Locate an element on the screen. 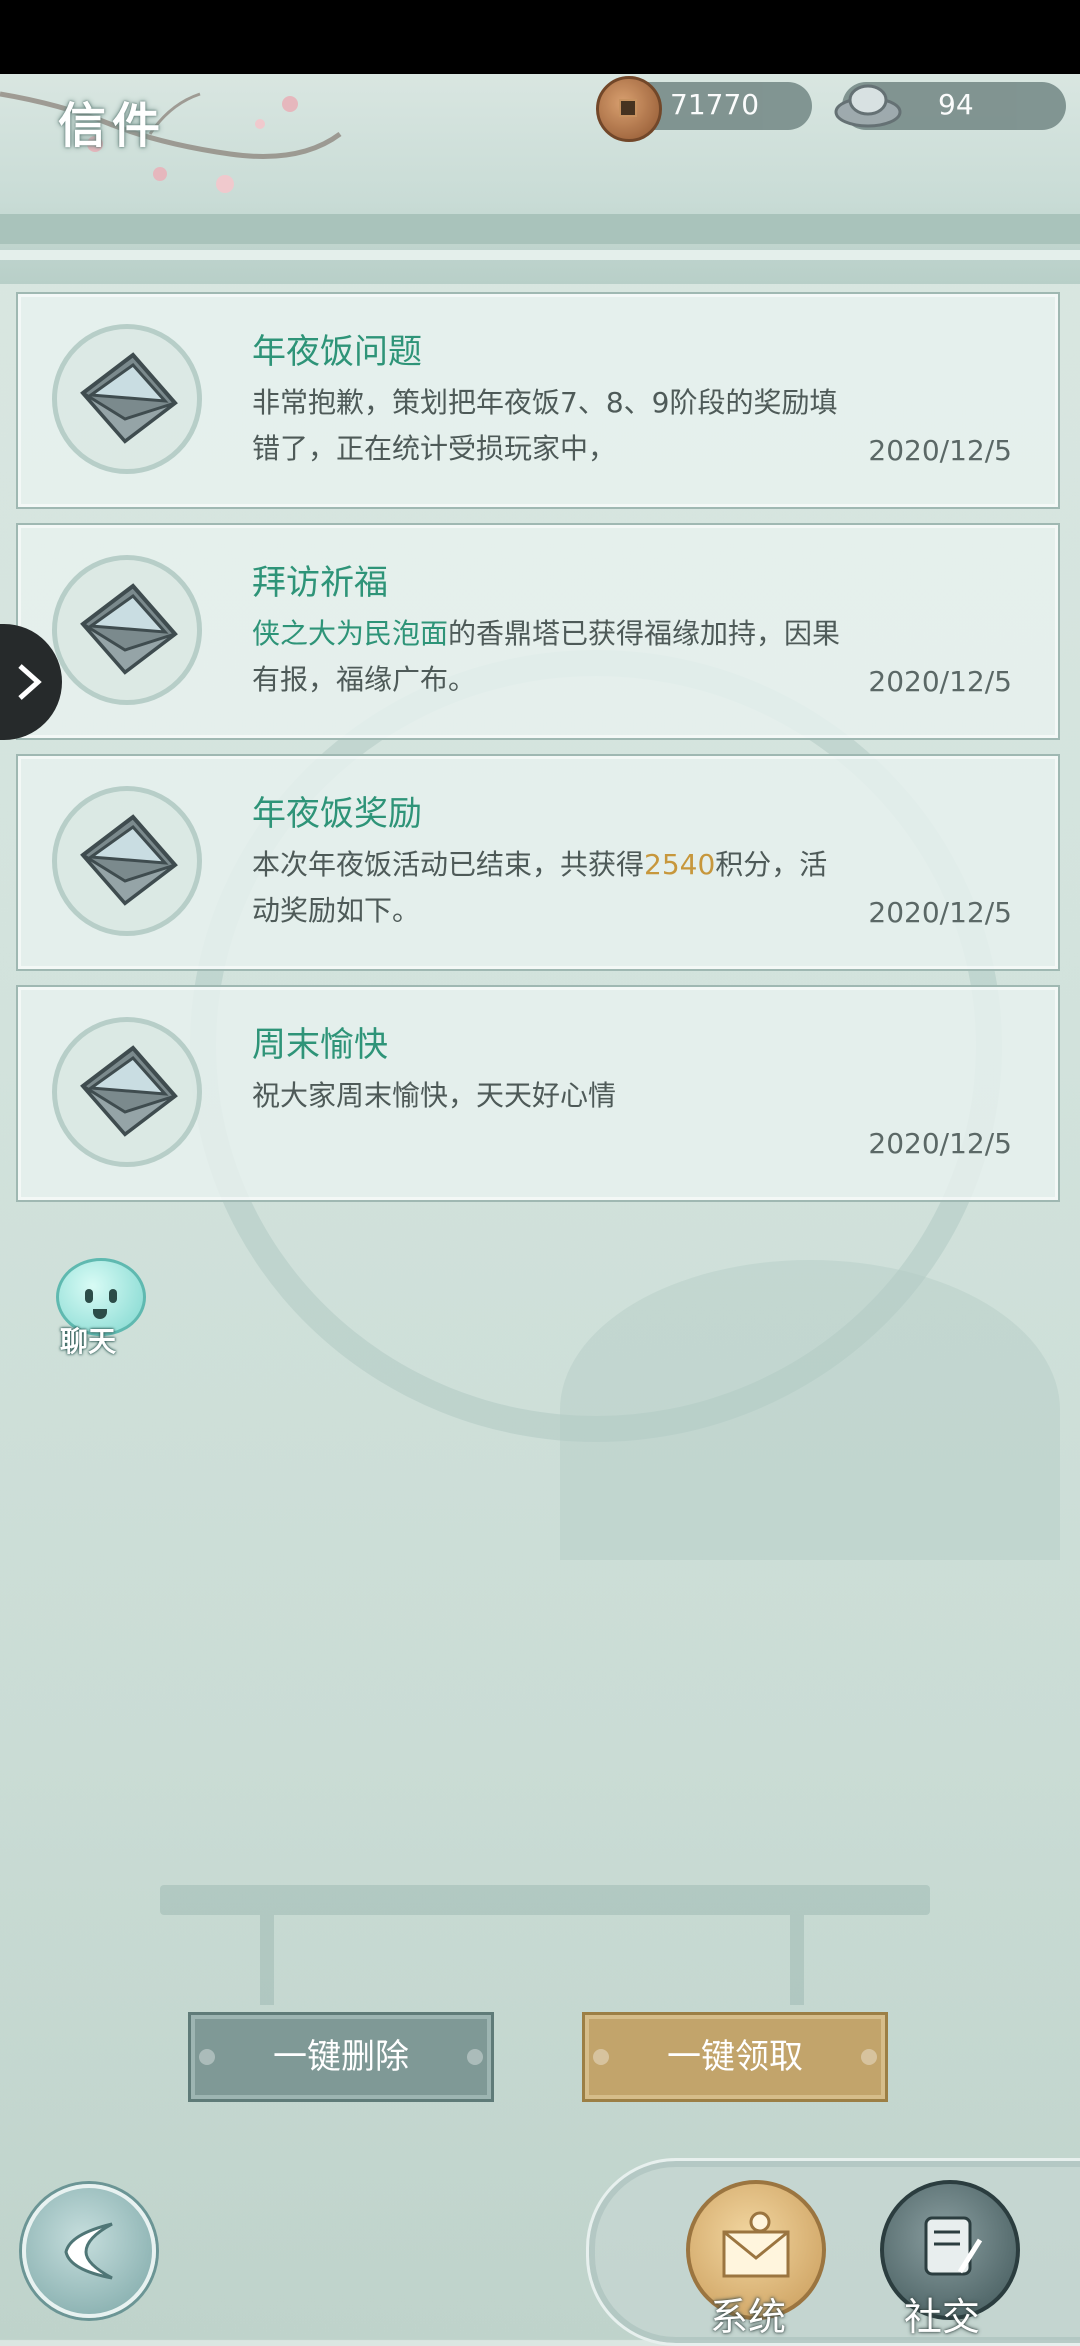 The height and width of the screenshot is (2346, 1080). mail-body-text: 本次年夜饭活动已结束，共获得 is located at coordinates (448, 864).